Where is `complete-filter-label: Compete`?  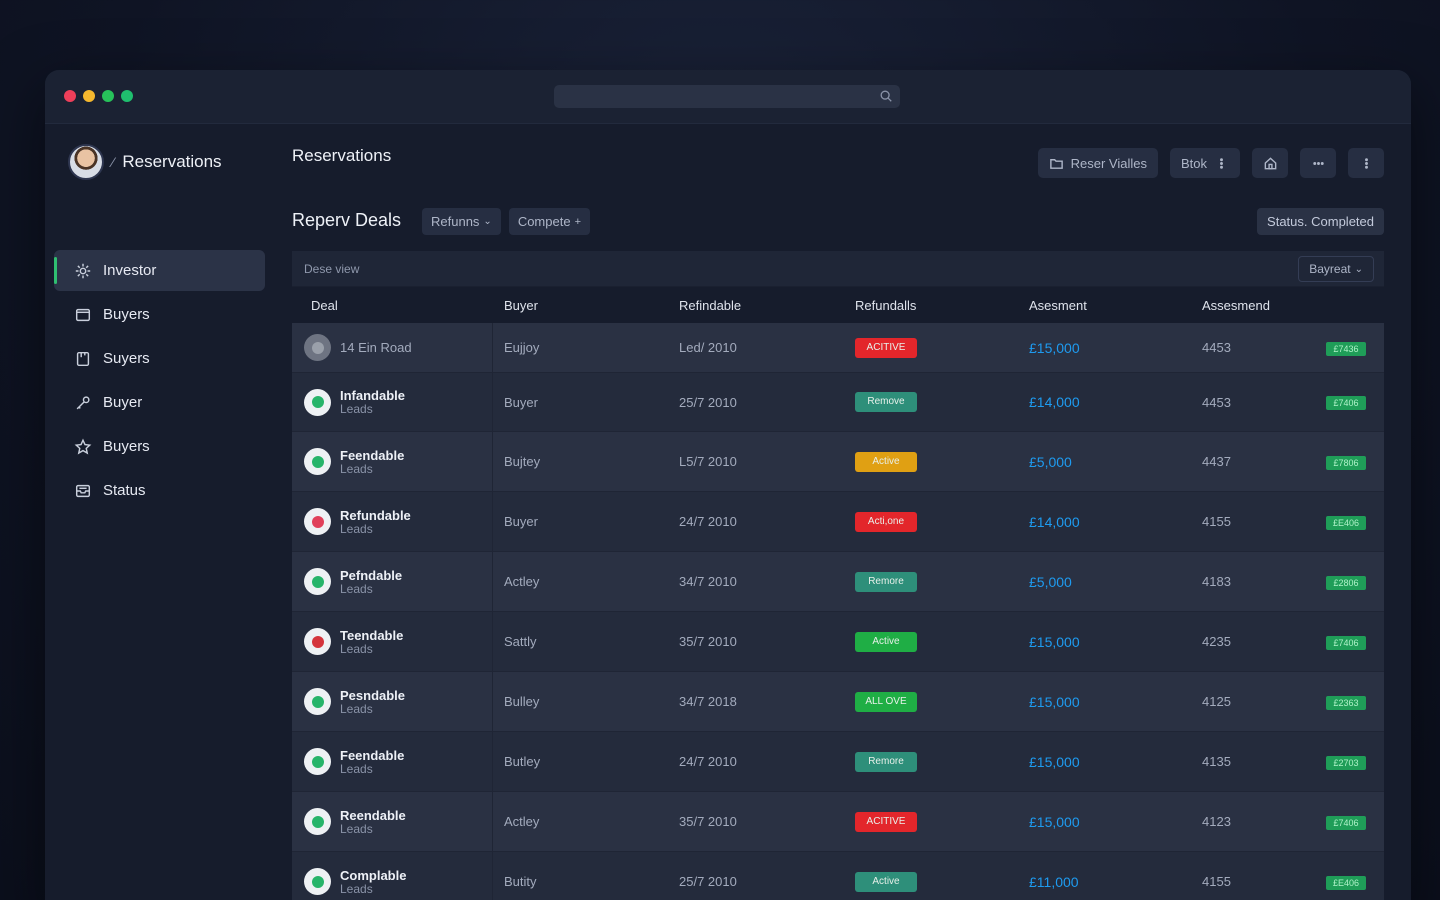 complete-filter-label: Compete is located at coordinates (544, 221).